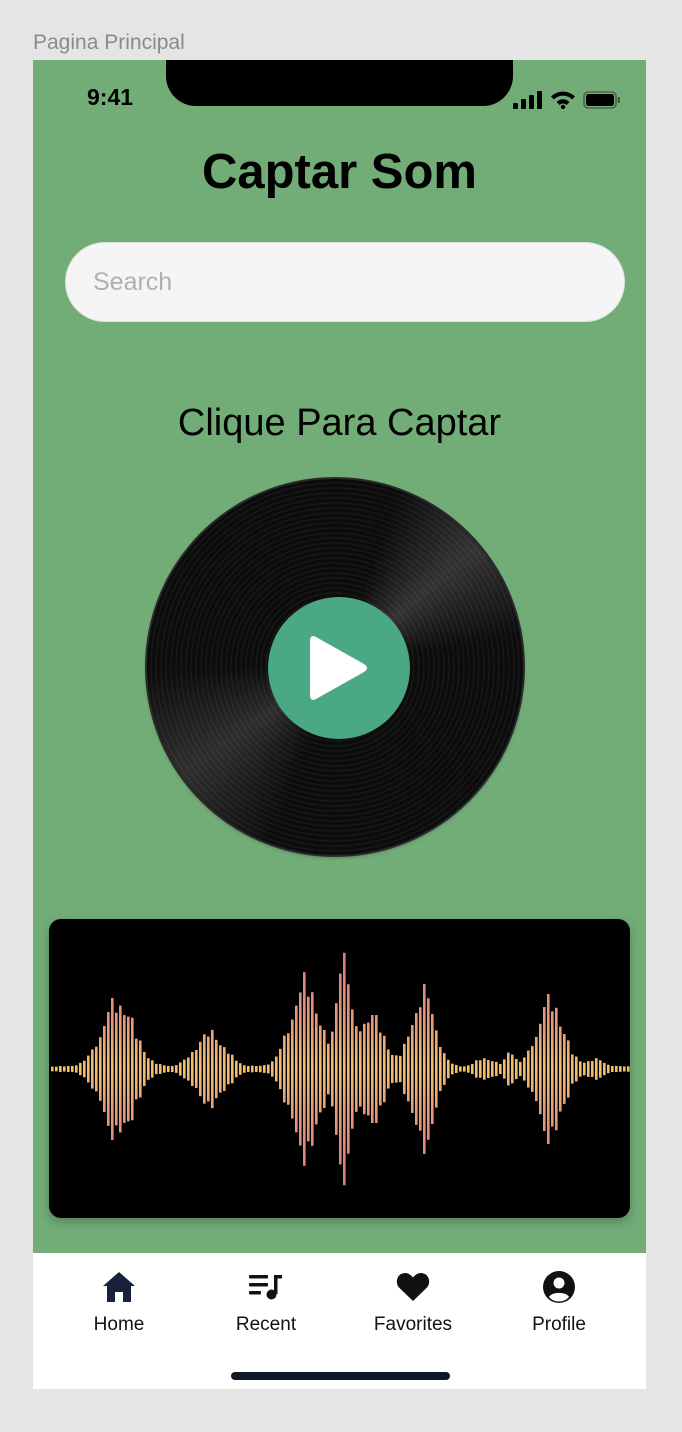  What do you see at coordinates (265, 1287) in the screenshot?
I see `playlist-icon` at bounding box center [265, 1287].